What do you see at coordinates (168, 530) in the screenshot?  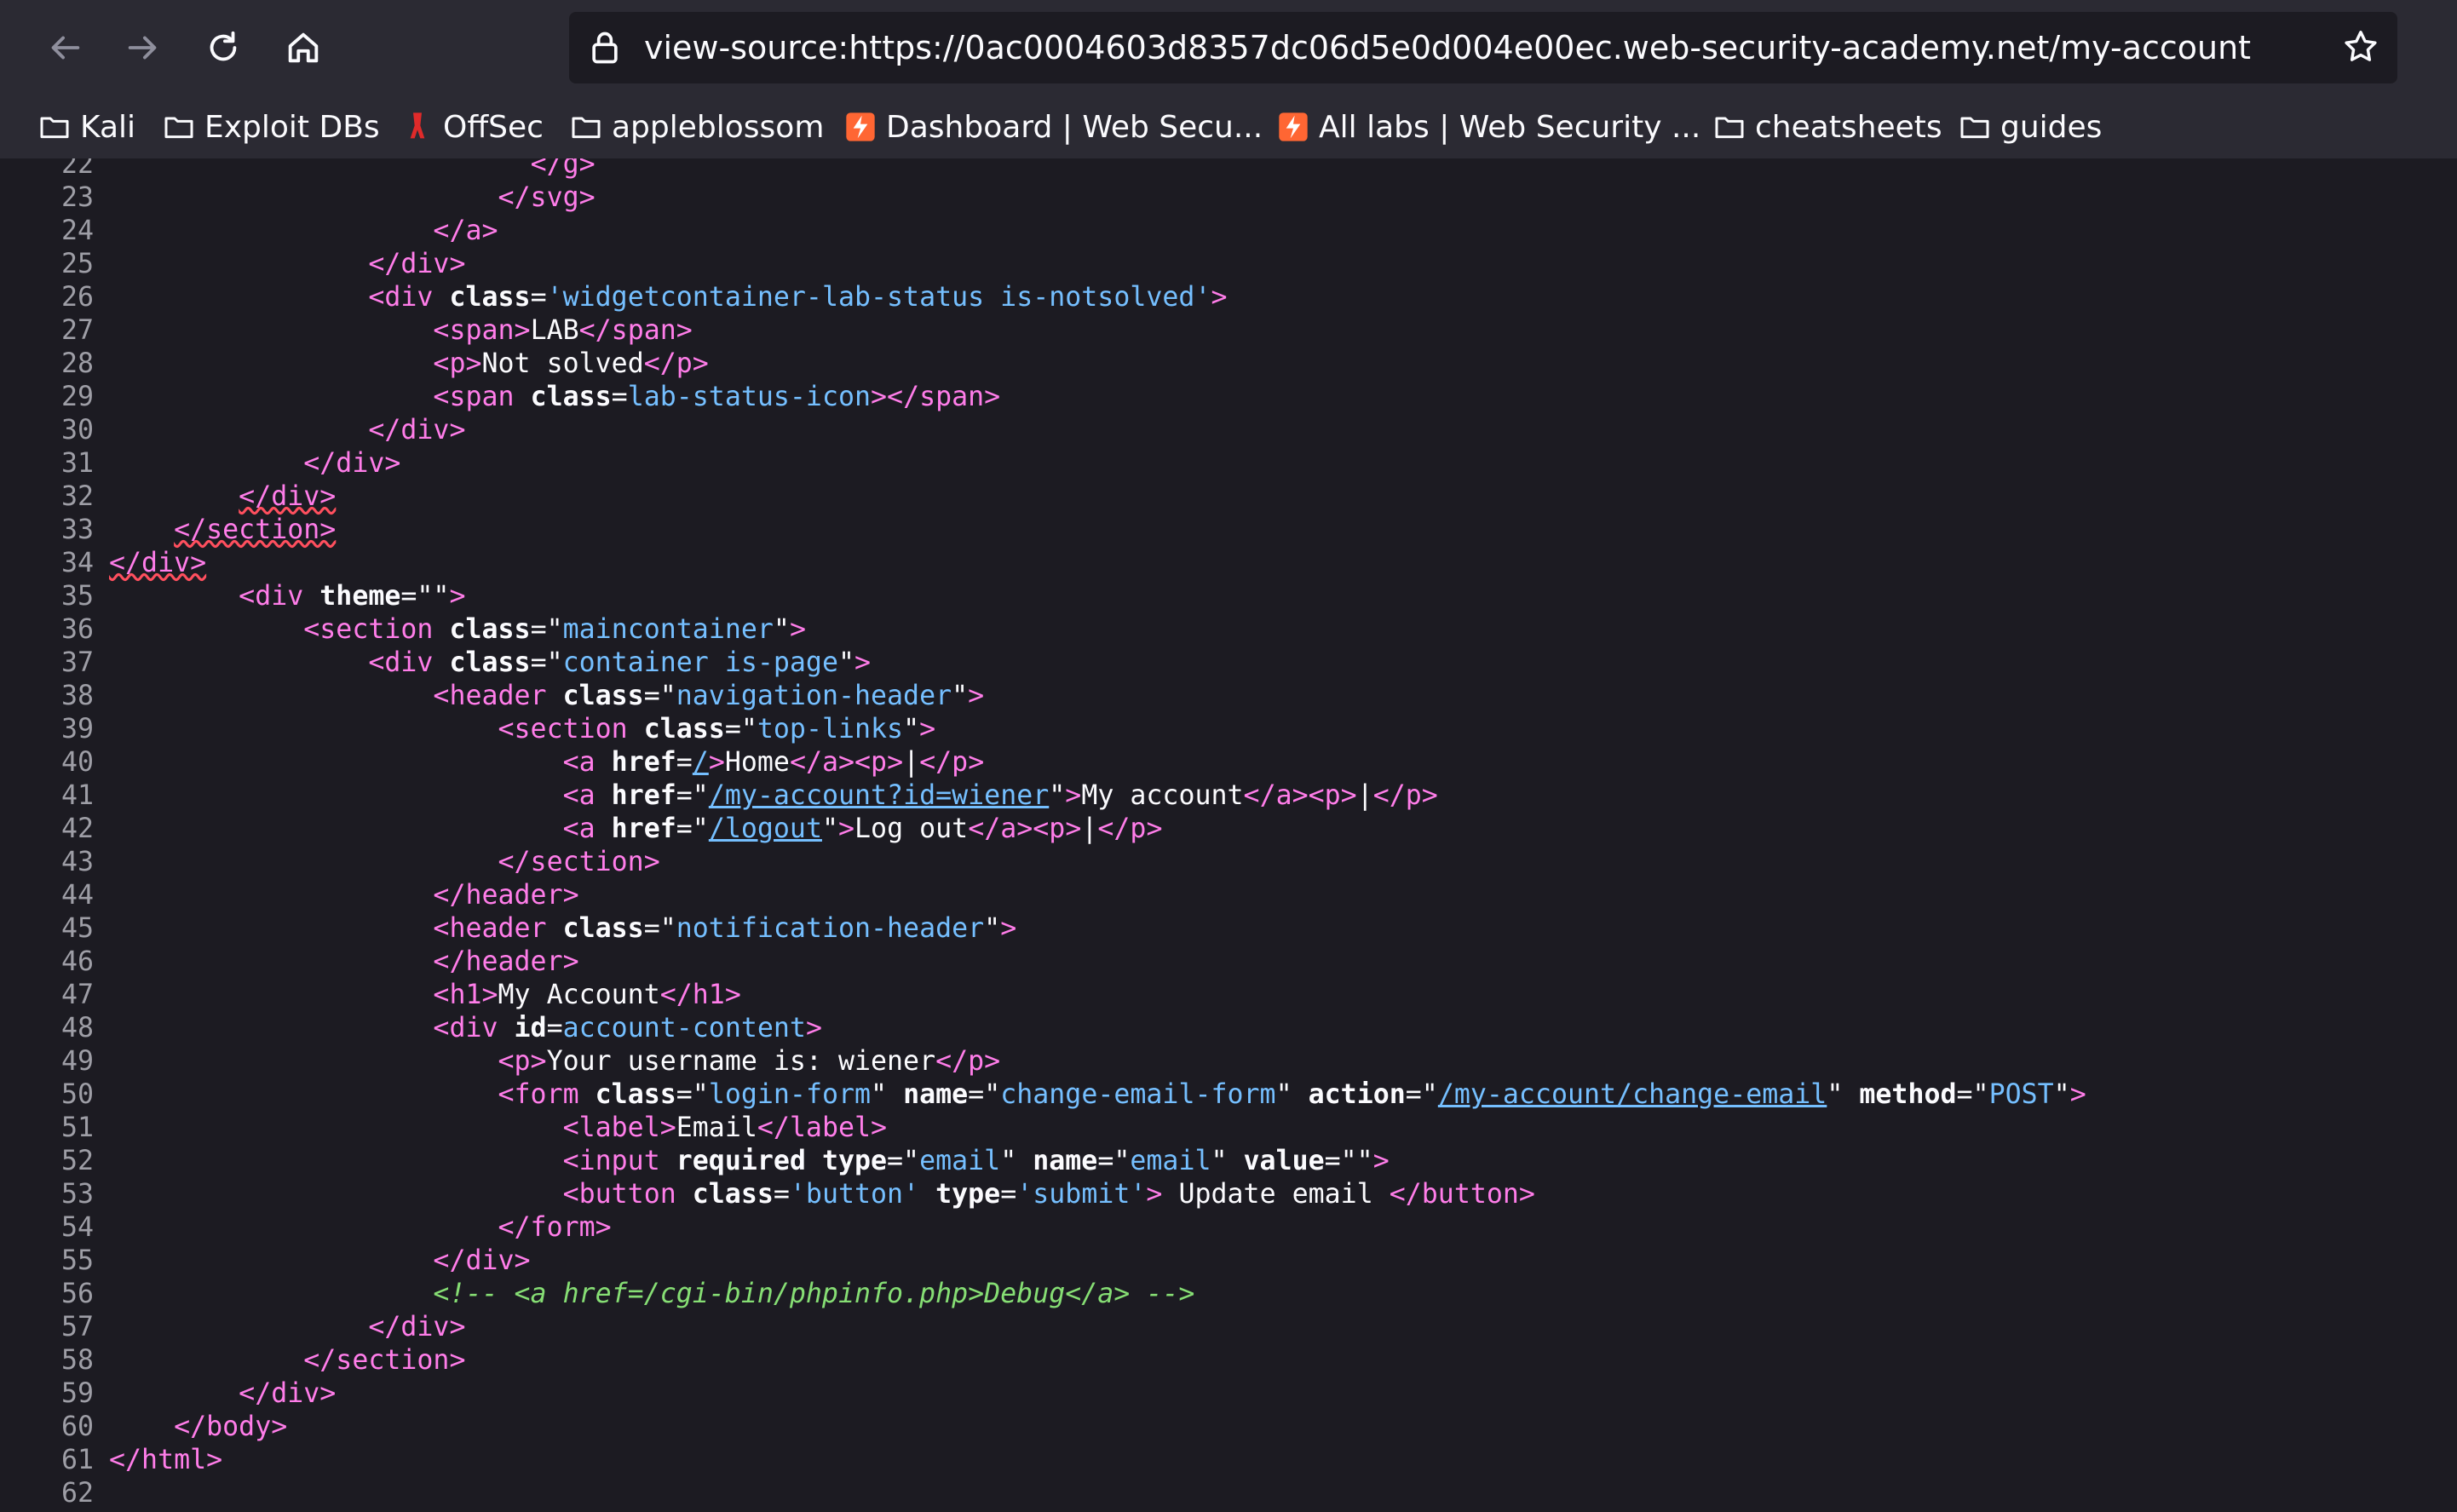 I see `source-line: 33 </section>` at bounding box center [168, 530].